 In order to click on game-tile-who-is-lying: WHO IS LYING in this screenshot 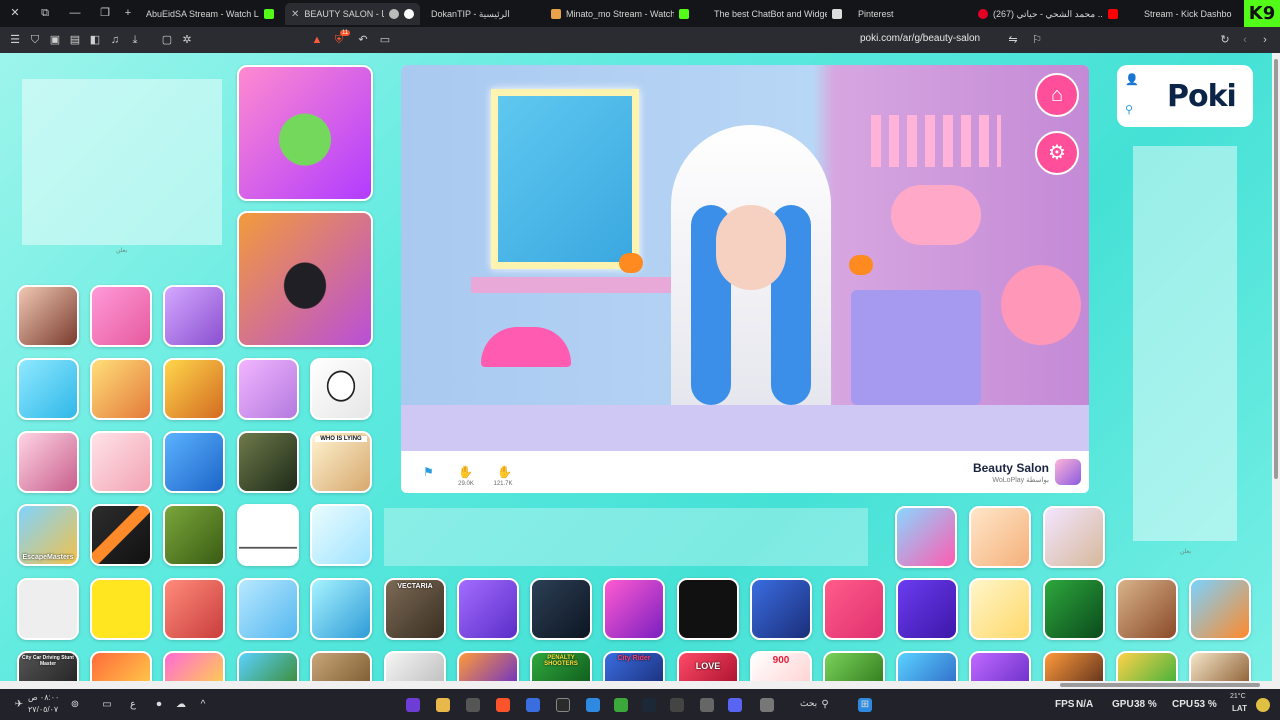, I will do `click(341, 462)`.